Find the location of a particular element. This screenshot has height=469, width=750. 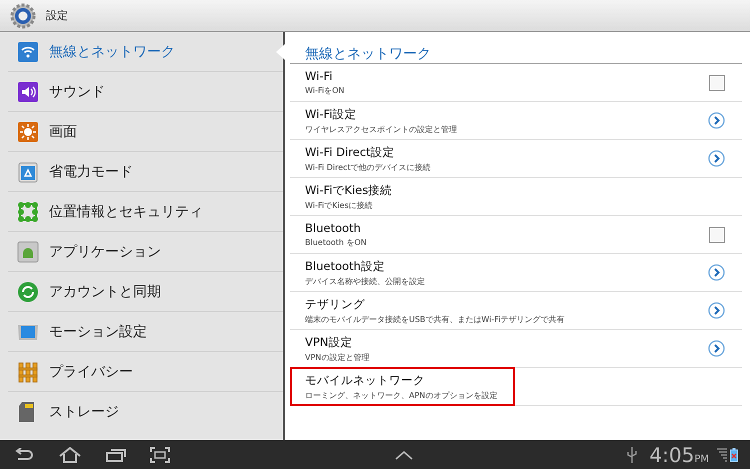

screenshot-icon is located at coordinates (160, 454).